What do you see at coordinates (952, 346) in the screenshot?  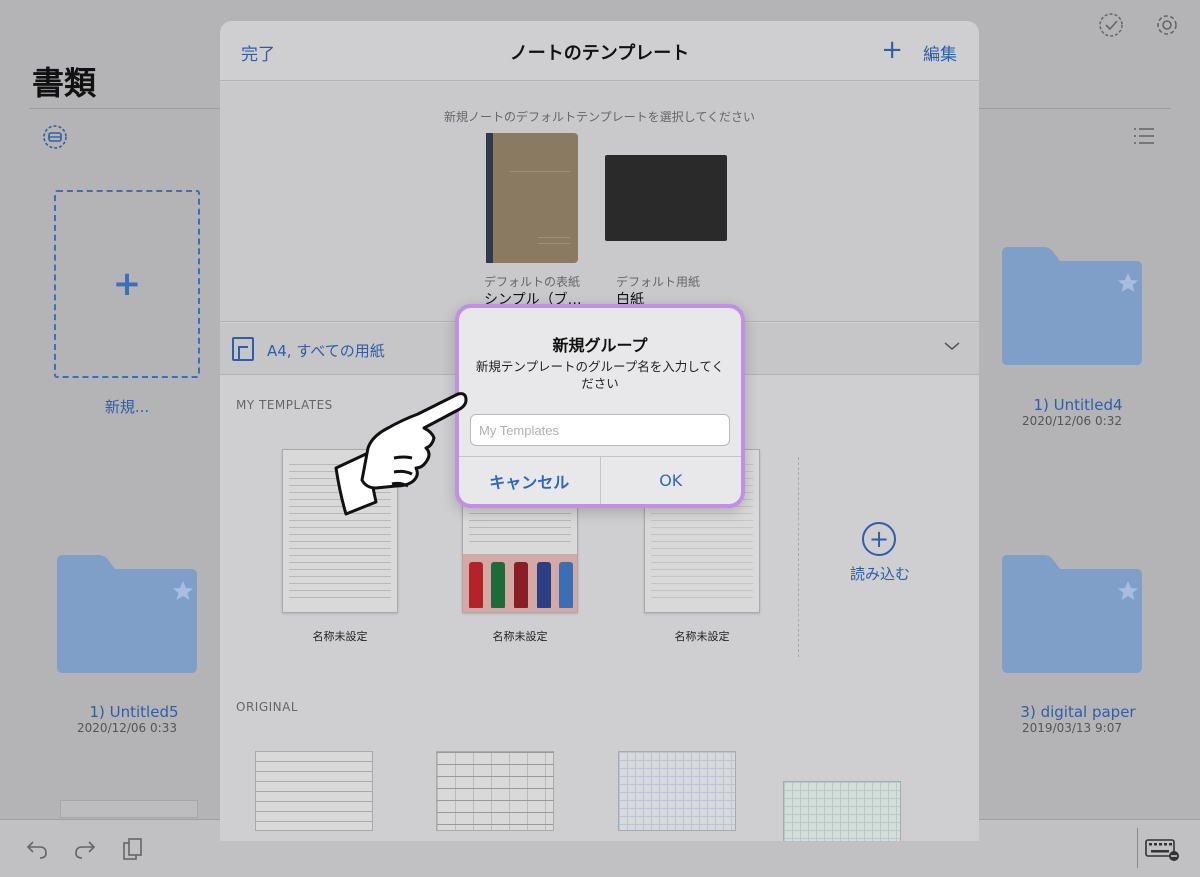 I see `chevron-down-icon` at bounding box center [952, 346].